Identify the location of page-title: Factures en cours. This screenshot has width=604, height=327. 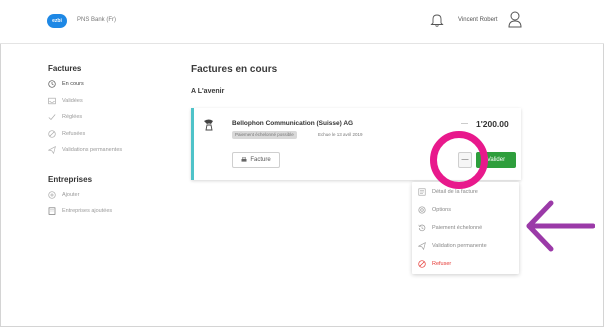
(234, 69).